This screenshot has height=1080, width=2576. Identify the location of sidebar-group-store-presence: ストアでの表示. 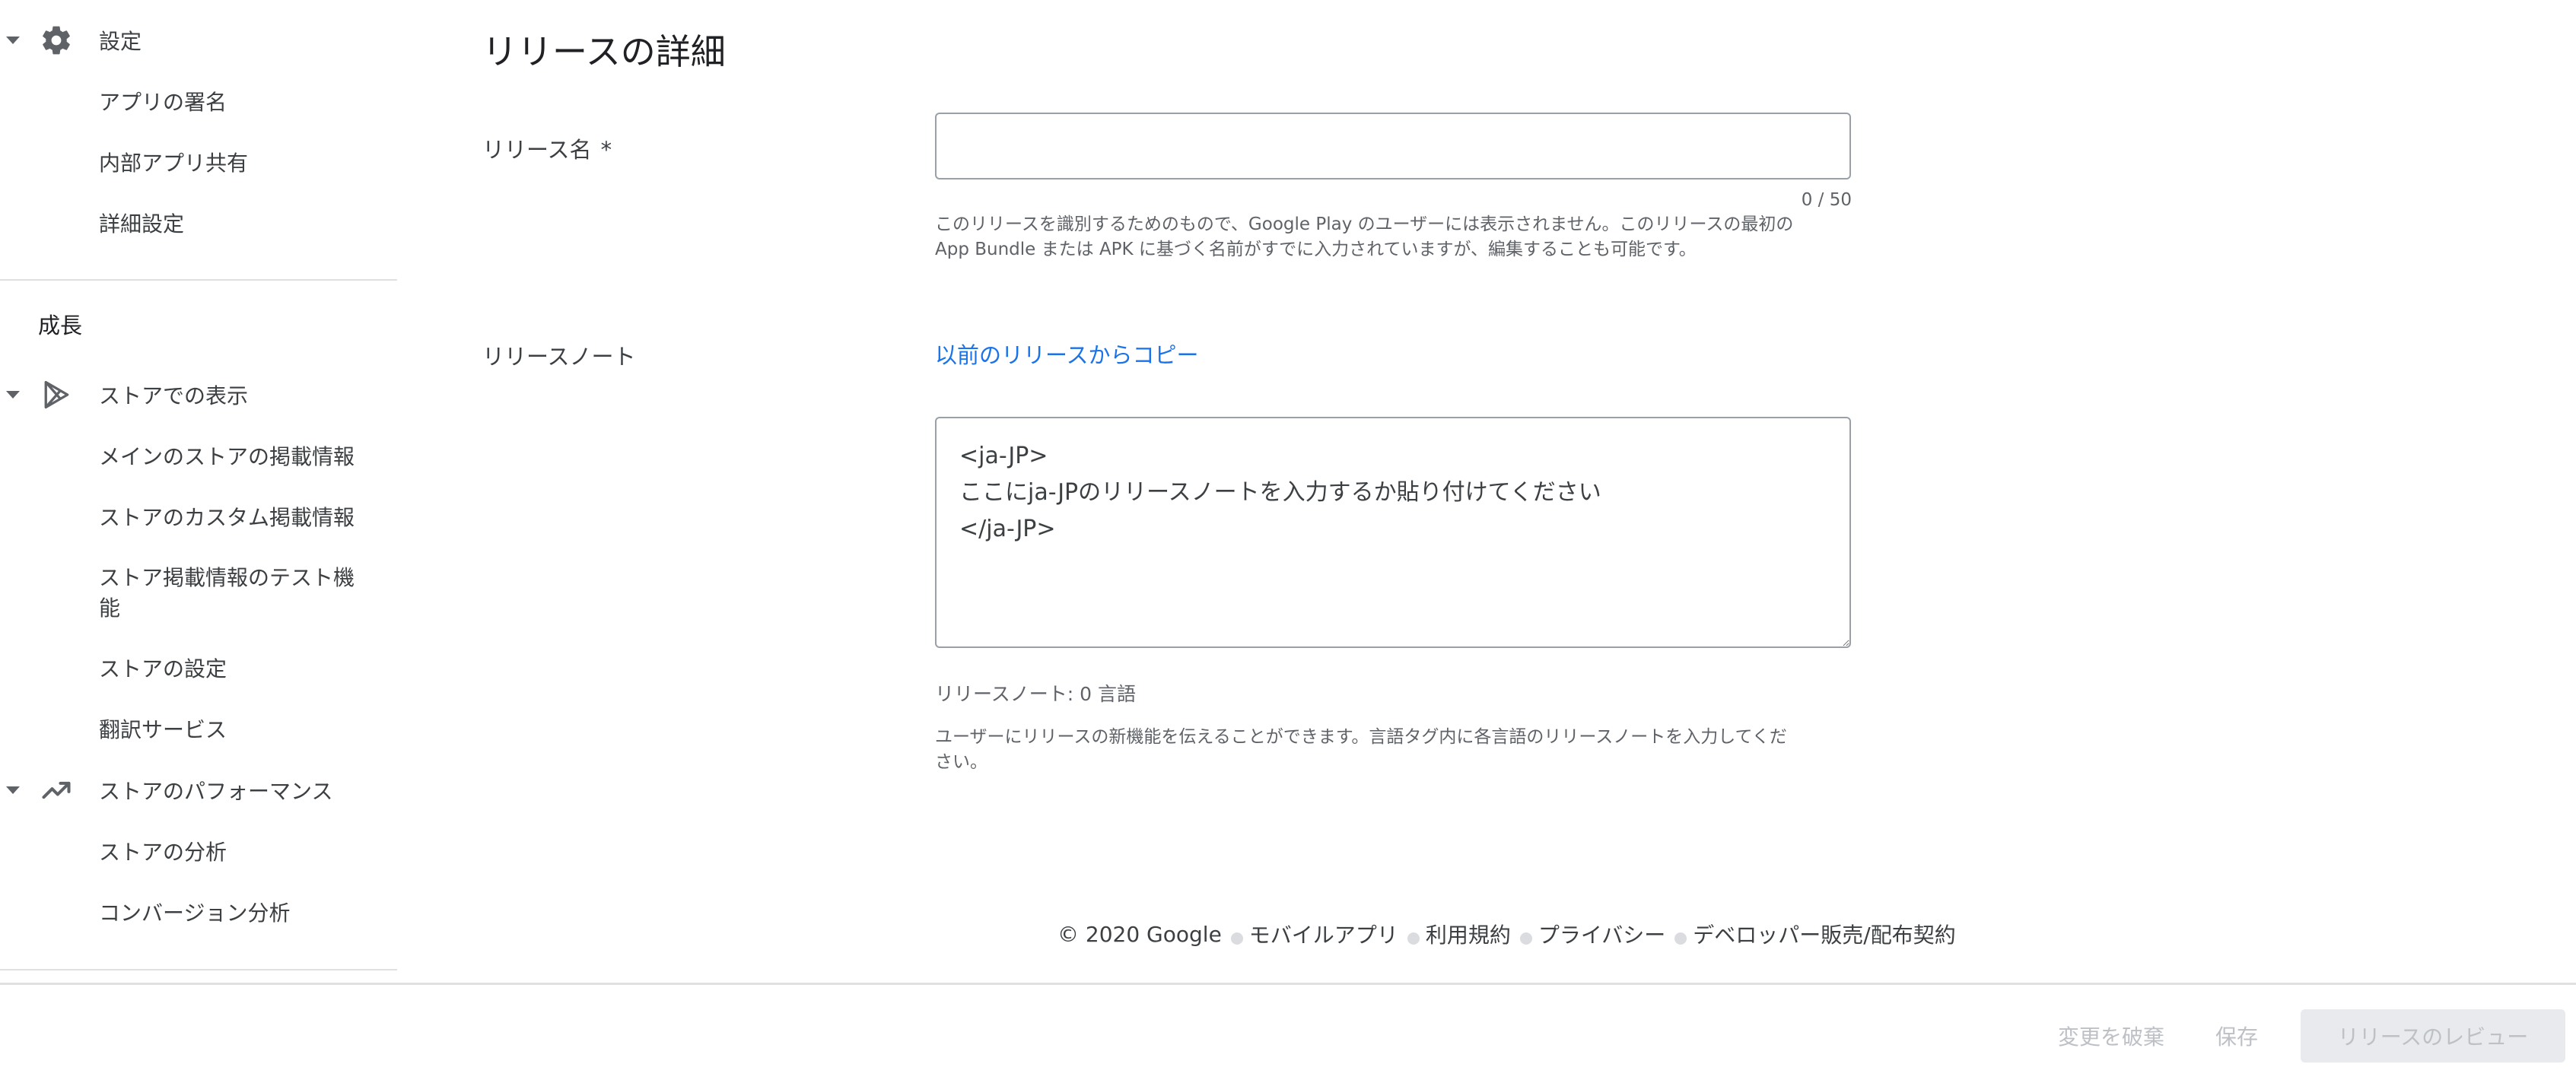
(198, 394).